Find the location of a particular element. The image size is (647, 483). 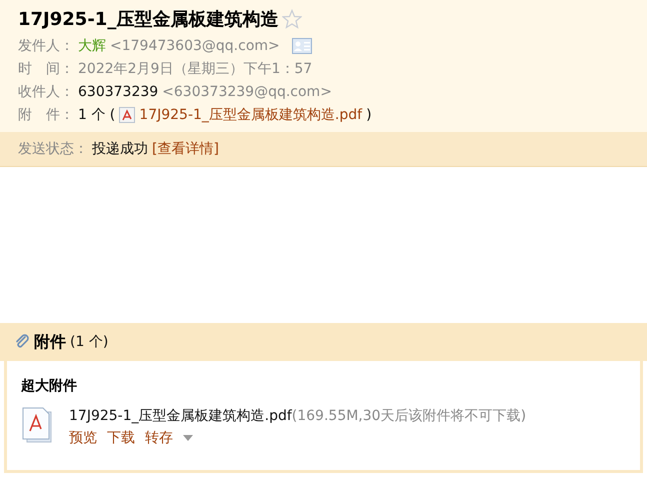

paren-text: ) is located at coordinates (369, 114).